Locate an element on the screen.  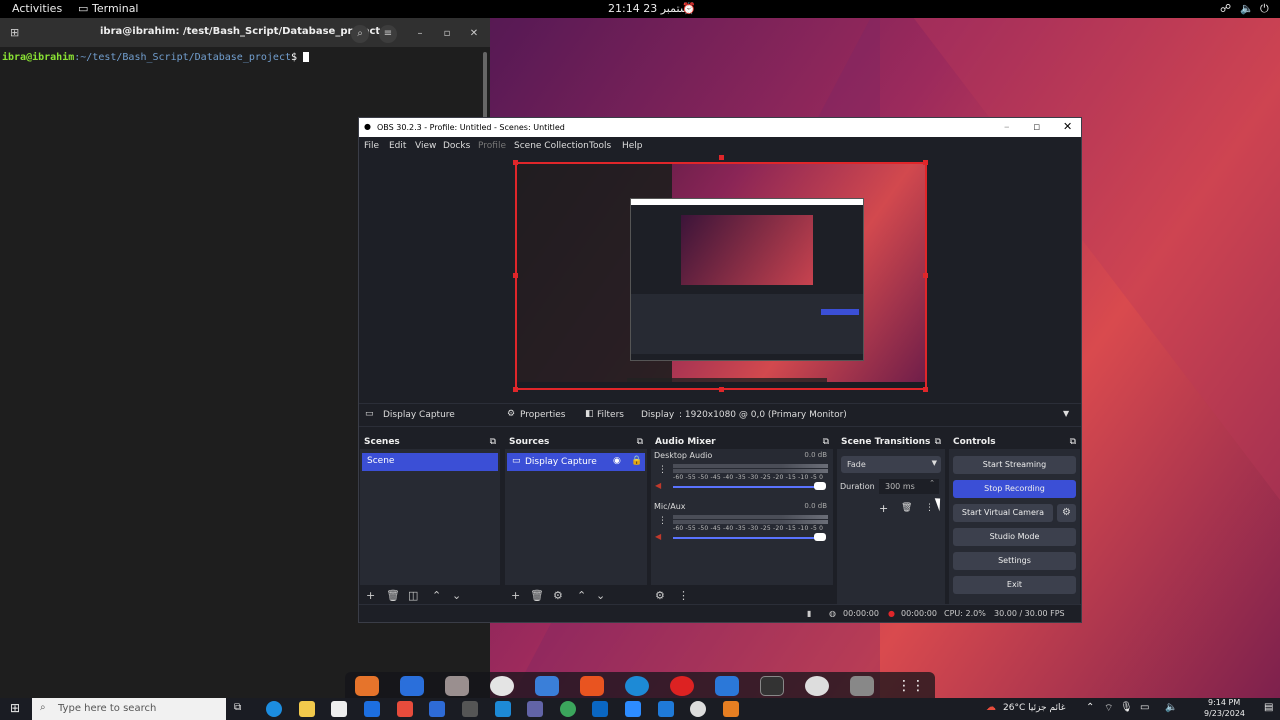
vscode-taskbar-icon is located at coordinates (666, 709).